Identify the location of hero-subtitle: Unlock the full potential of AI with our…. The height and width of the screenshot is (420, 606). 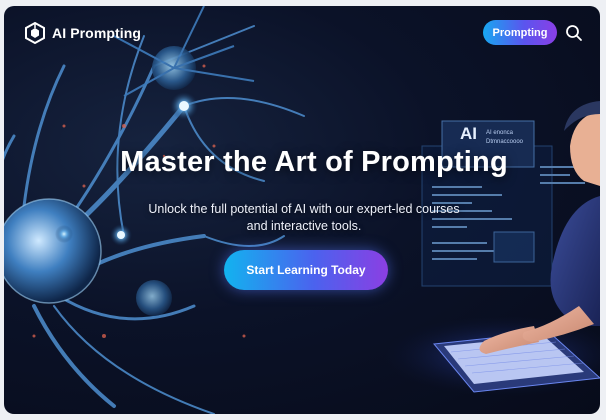
(304, 218).